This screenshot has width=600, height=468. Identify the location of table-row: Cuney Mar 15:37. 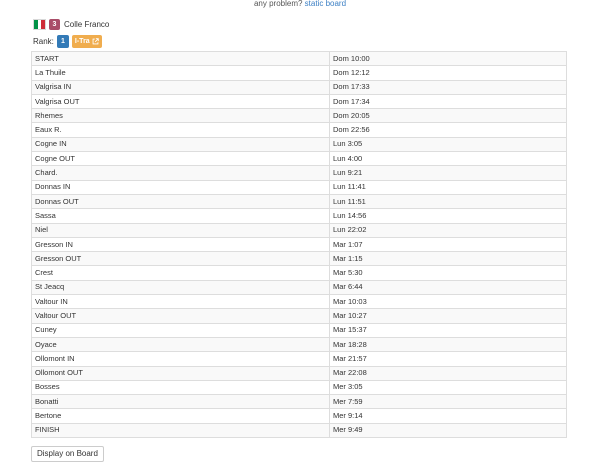
(299, 330).